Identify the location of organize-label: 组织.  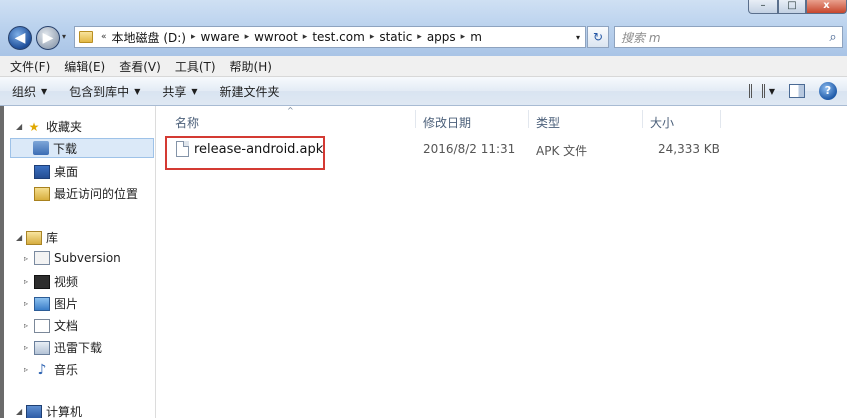
(24, 91).